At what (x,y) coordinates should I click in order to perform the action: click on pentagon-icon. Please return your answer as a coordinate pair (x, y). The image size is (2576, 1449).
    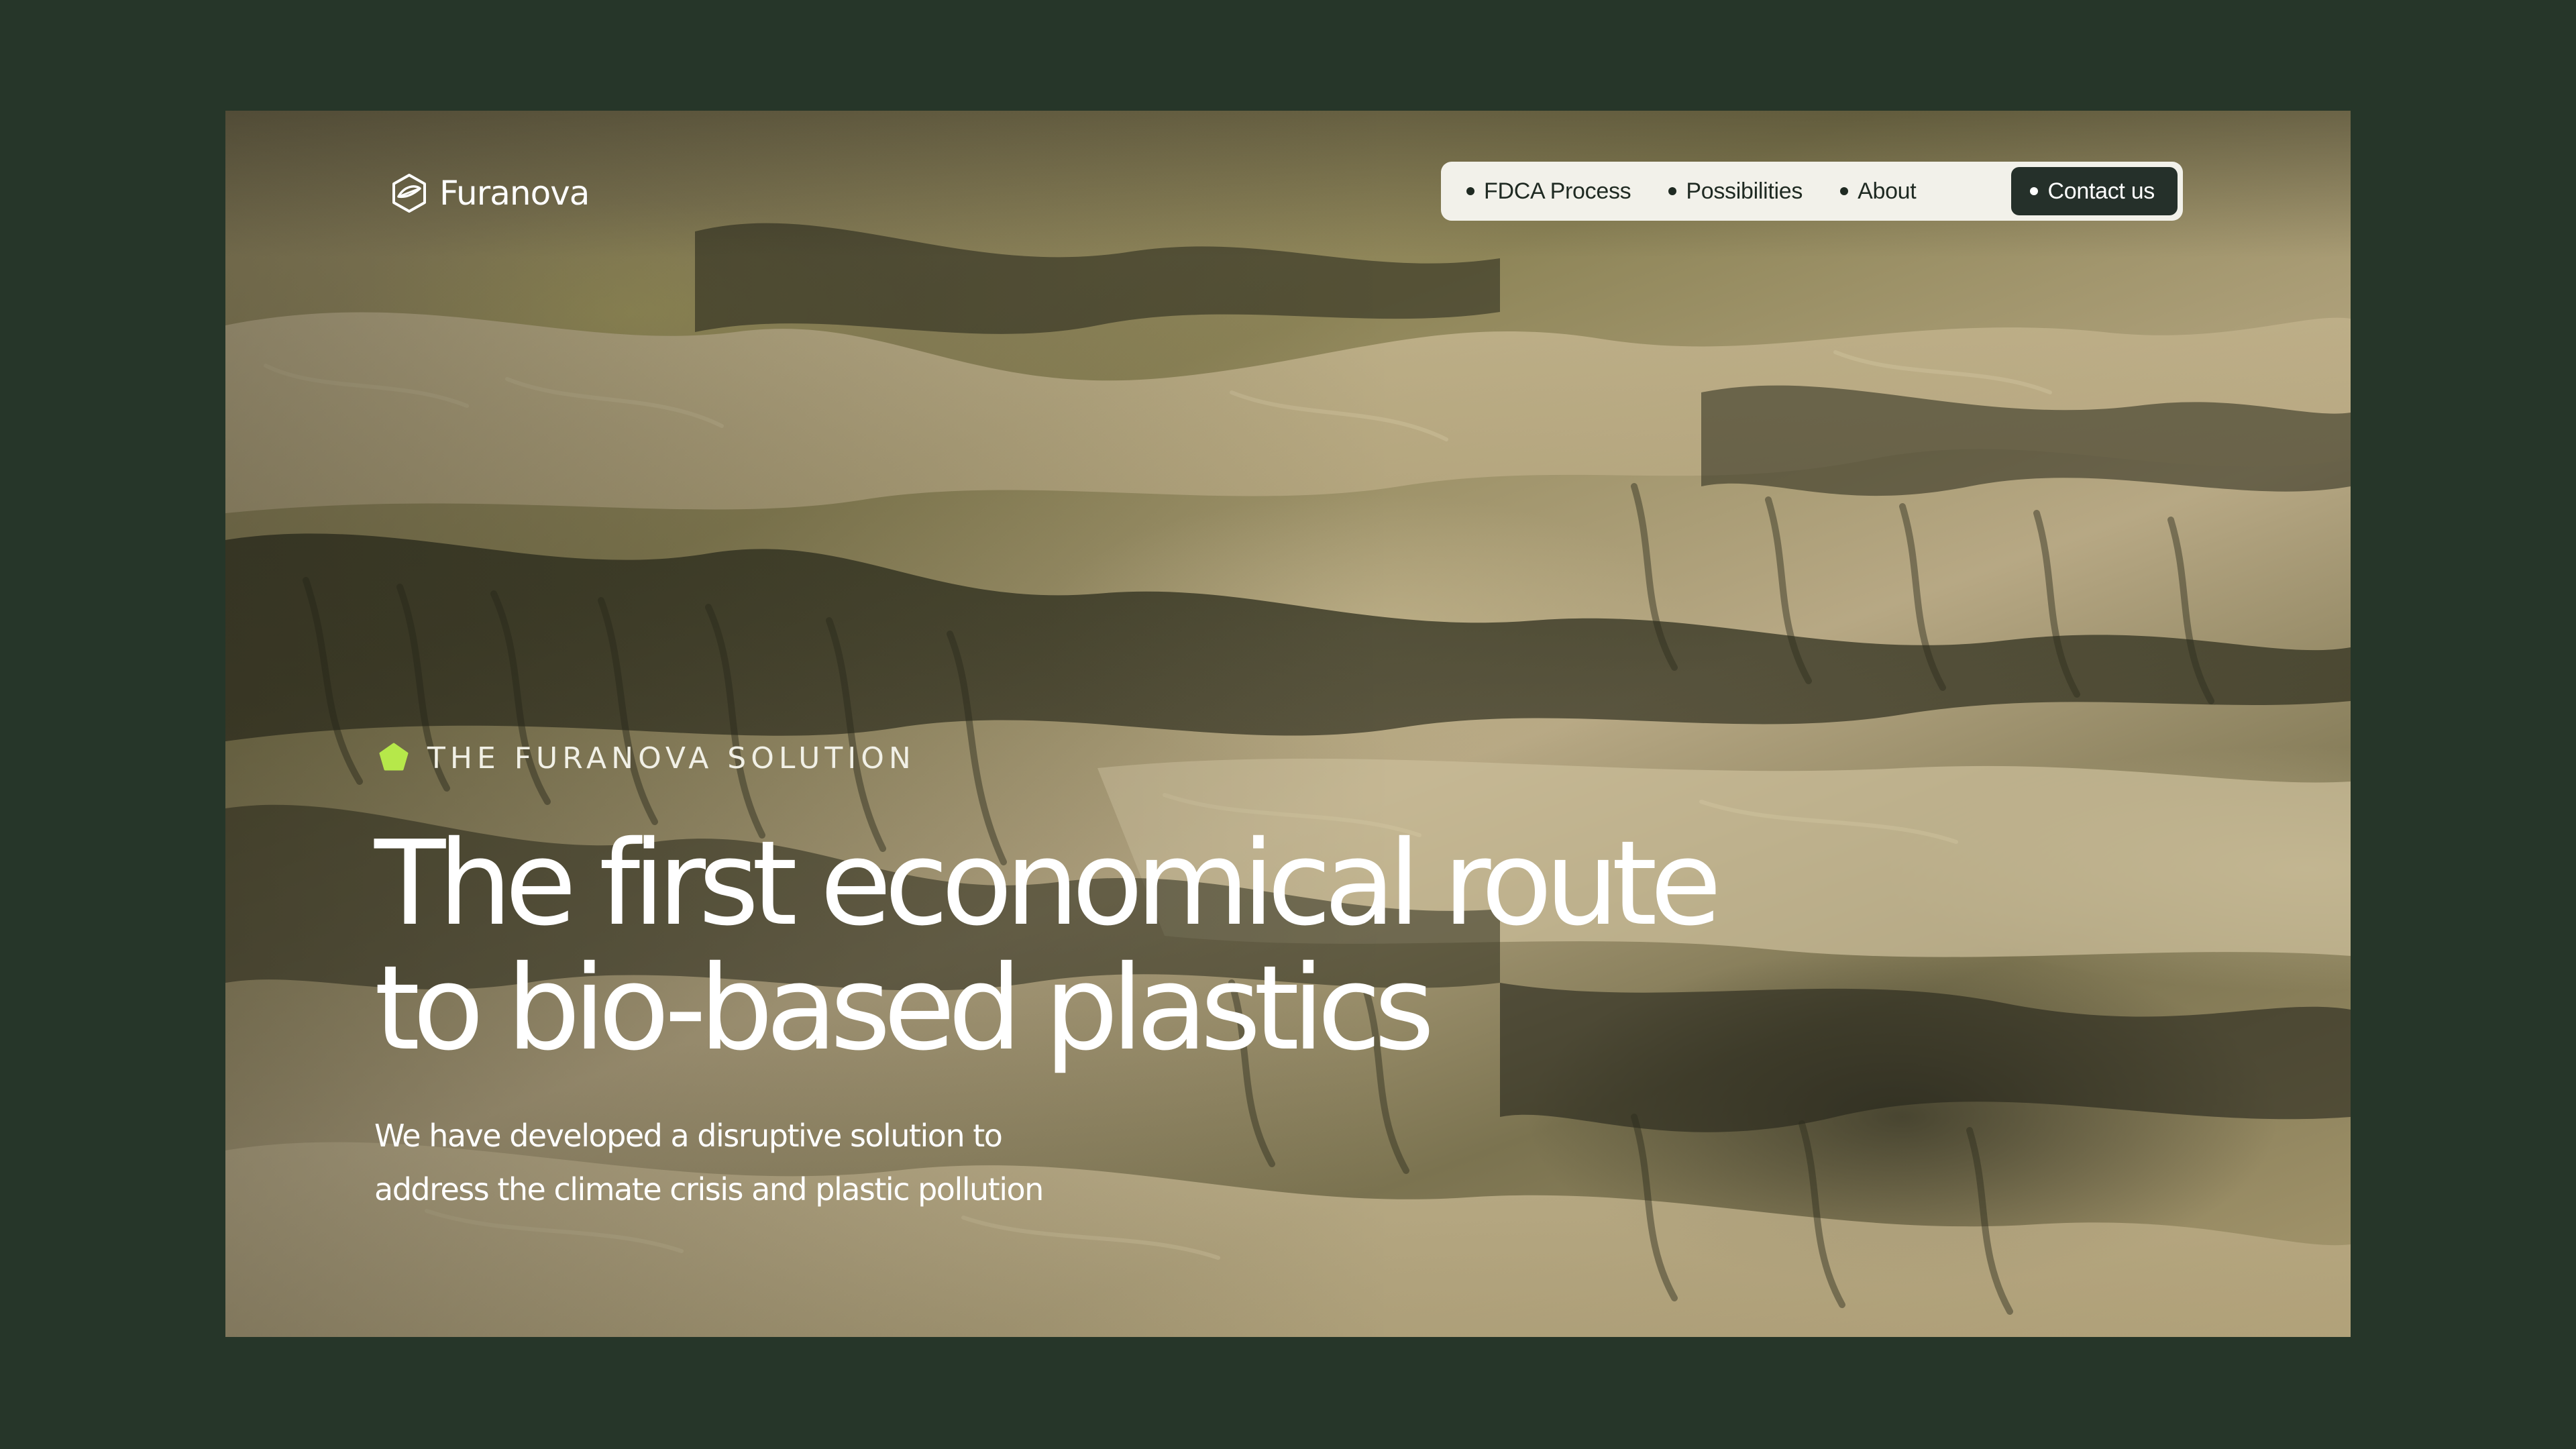
    Looking at the image, I should click on (394, 758).